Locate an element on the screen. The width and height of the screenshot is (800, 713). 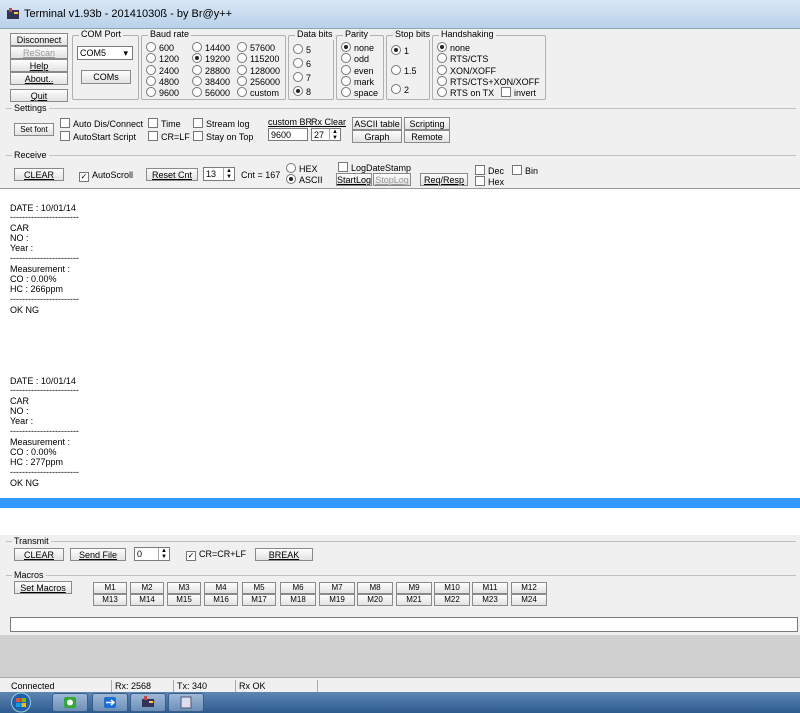
baud-56000-radio: 56000 is located at coordinates (211, 93).